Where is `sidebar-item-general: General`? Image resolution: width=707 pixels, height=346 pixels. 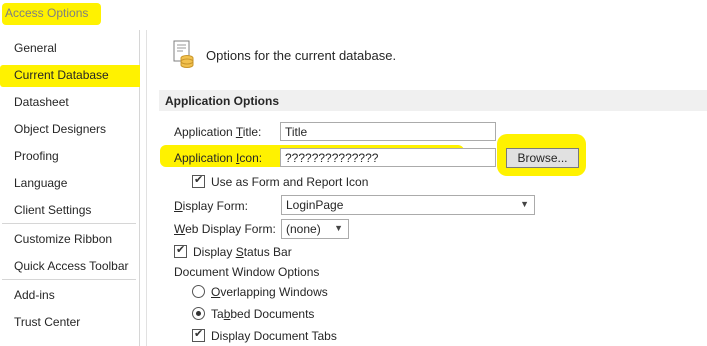 sidebar-item-general: General is located at coordinates (35, 48).